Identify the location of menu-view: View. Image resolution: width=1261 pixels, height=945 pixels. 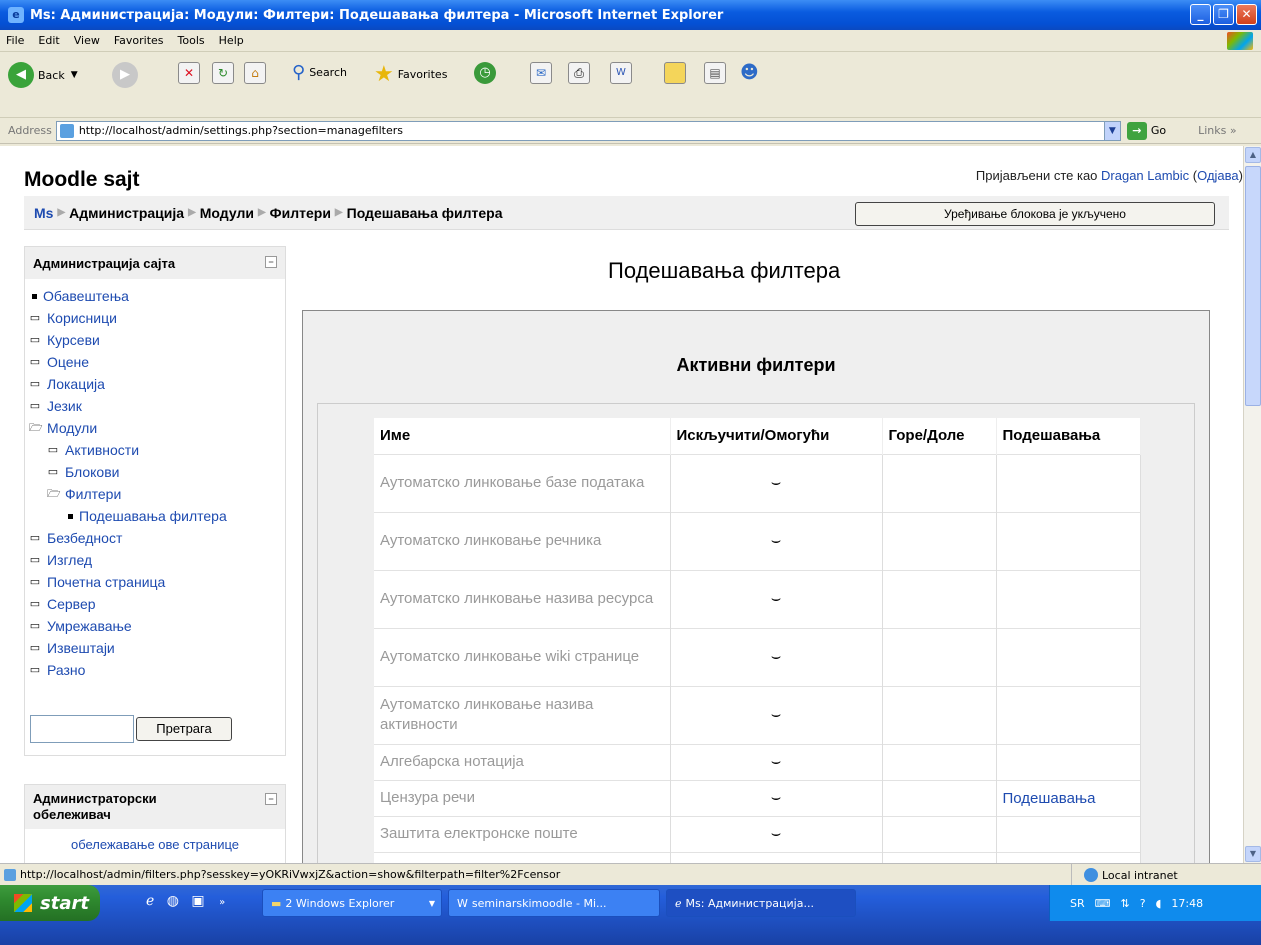
(87, 40).